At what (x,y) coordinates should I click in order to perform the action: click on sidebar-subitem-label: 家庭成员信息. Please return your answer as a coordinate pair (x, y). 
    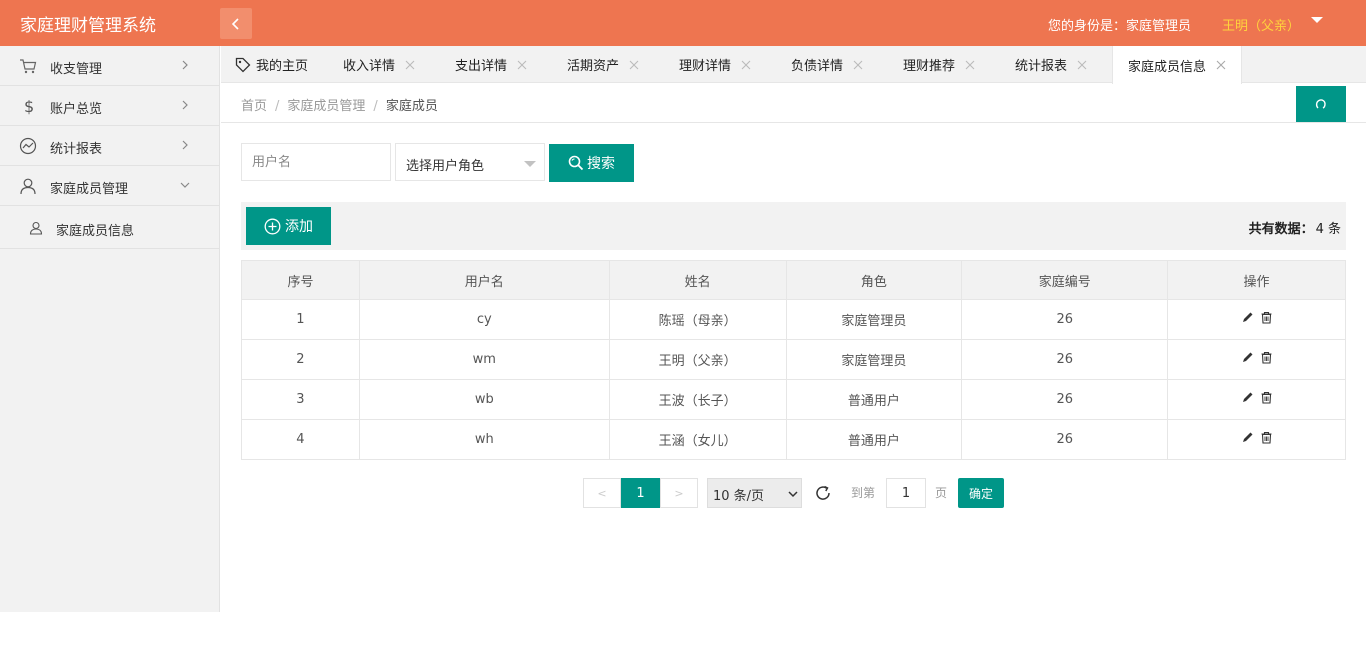
    Looking at the image, I should click on (95, 231).